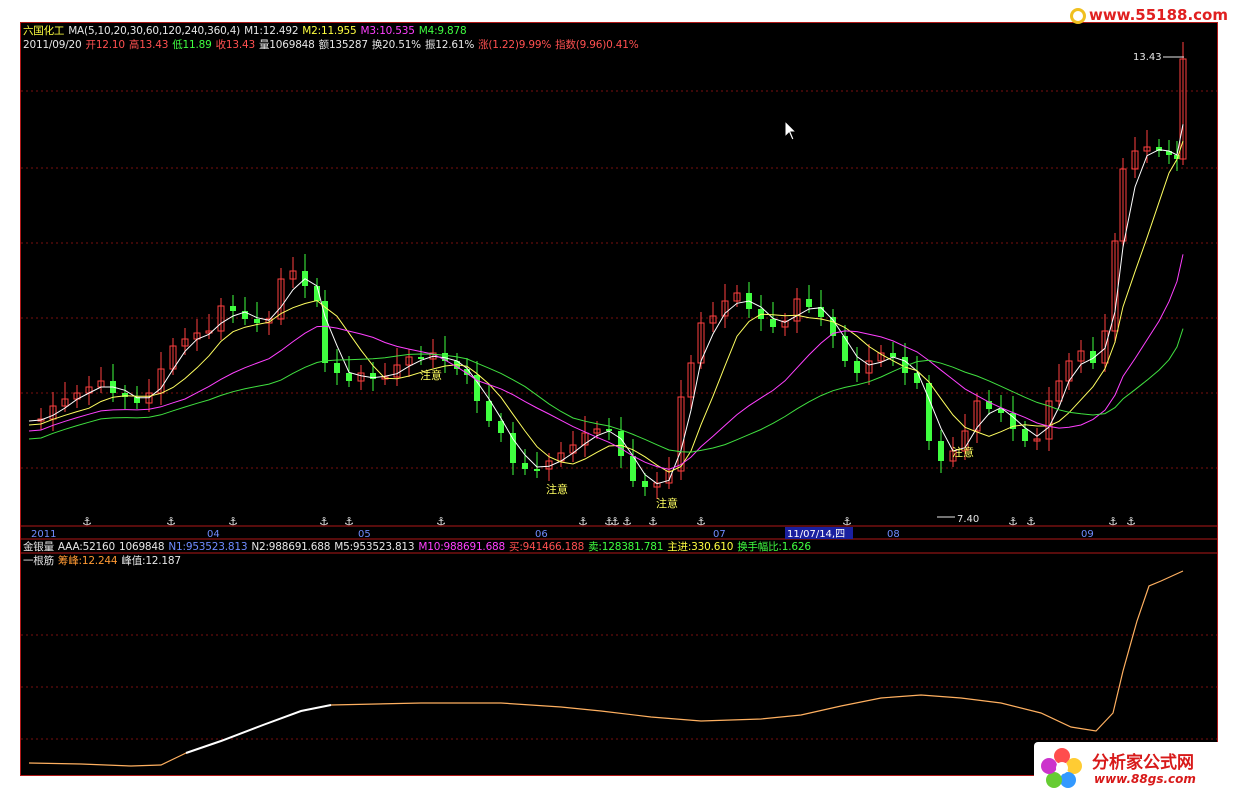  Describe the element at coordinates (374, 547) in the screenshot. I see `indicator-m5: M5:953523.813` at that location.